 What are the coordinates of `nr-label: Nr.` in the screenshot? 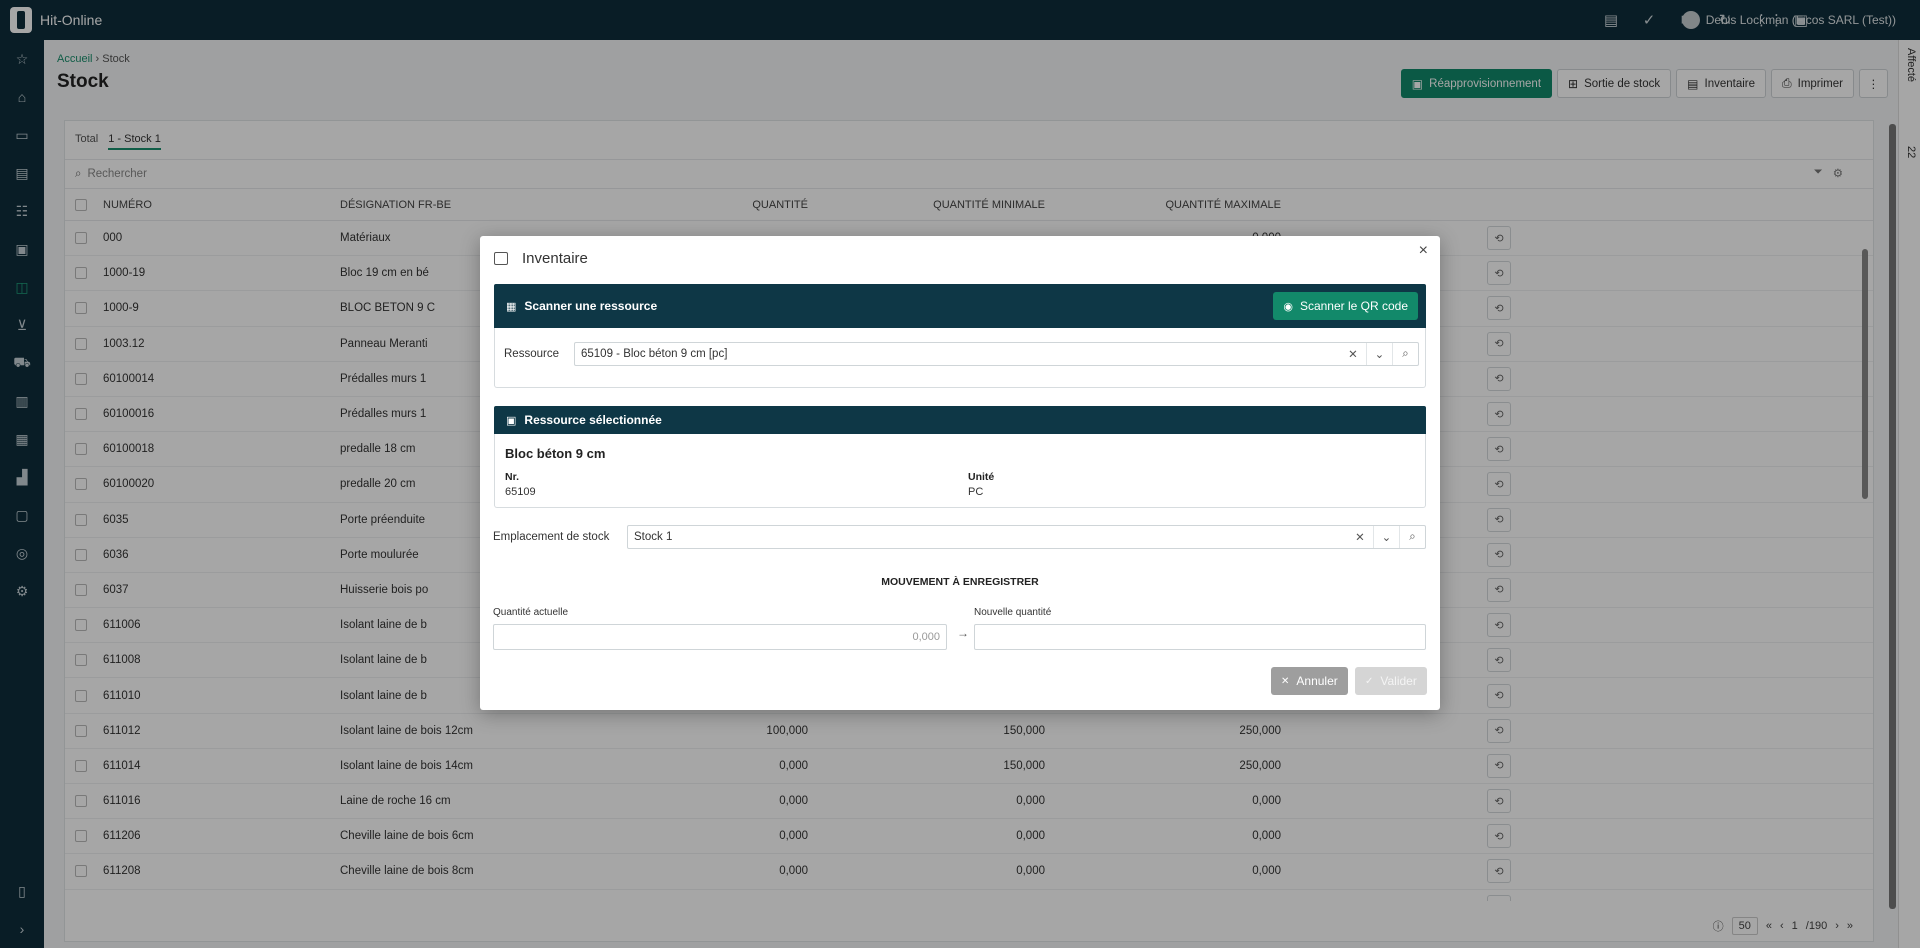 It's located at (512, 477).